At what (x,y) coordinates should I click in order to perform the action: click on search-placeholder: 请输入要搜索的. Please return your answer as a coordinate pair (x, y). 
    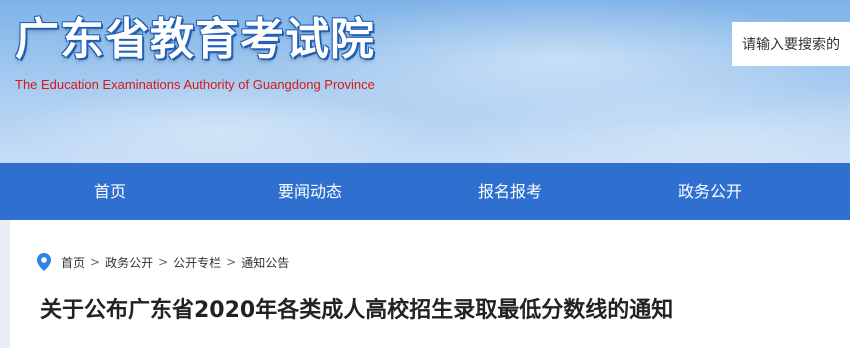
    Looking at the image, I should click on (791, 45).